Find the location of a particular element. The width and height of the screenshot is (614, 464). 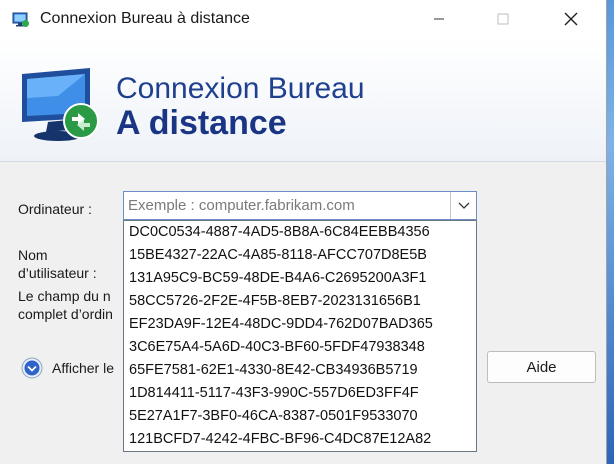

dropdown-option: DC0C0534-4887-4AD5-8B8A-6C84EEBB4356 is located at coordinates (300, 232).